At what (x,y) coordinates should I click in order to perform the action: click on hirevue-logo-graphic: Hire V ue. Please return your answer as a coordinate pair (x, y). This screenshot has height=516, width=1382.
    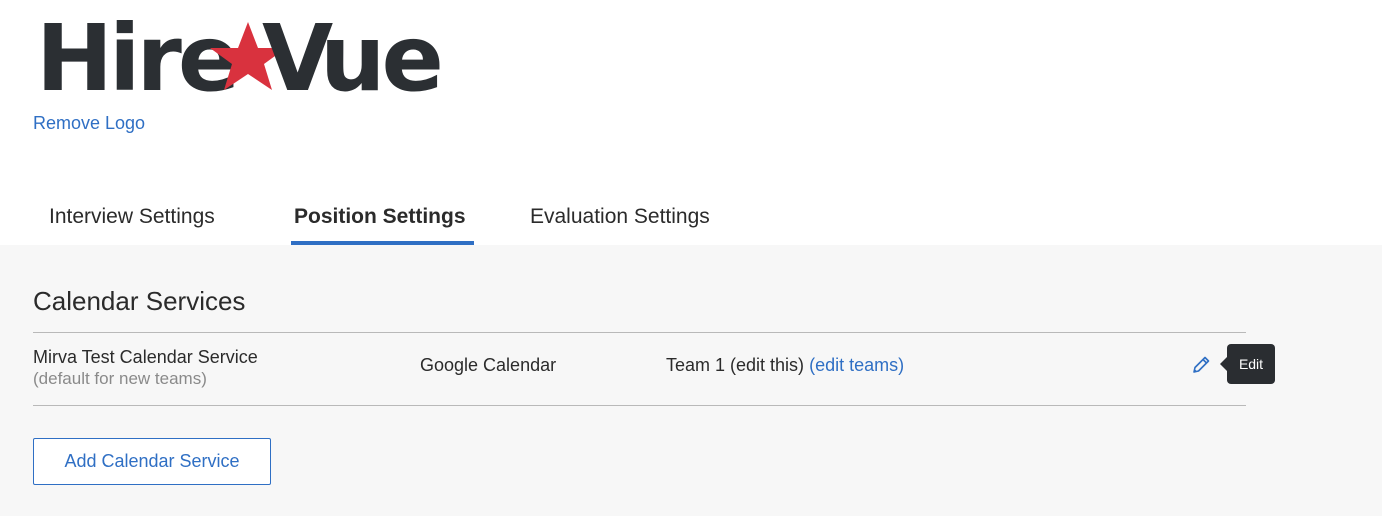
    Looking at the image, I should click on (238, 56).